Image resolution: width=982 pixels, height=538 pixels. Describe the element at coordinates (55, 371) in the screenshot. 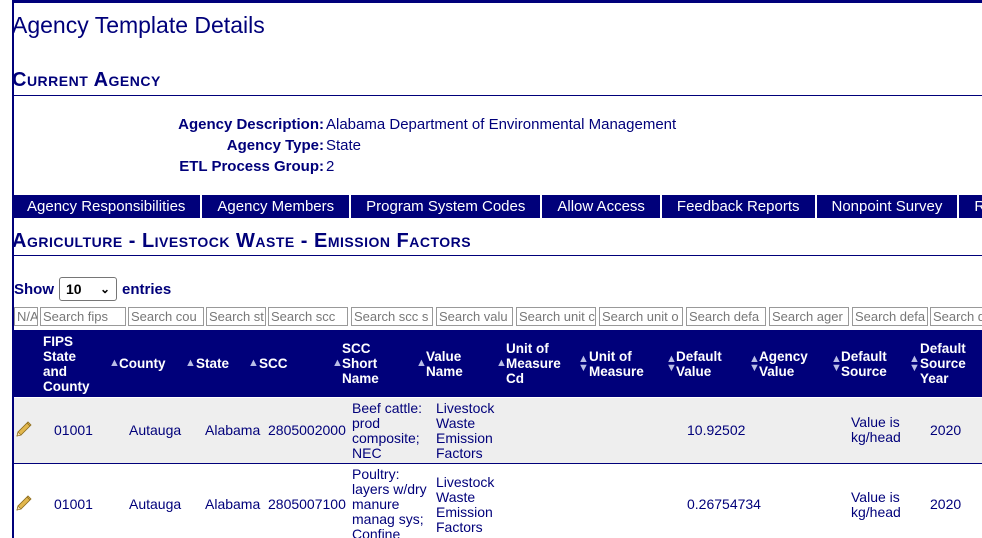

I see `col-fips-line: and` at that location.